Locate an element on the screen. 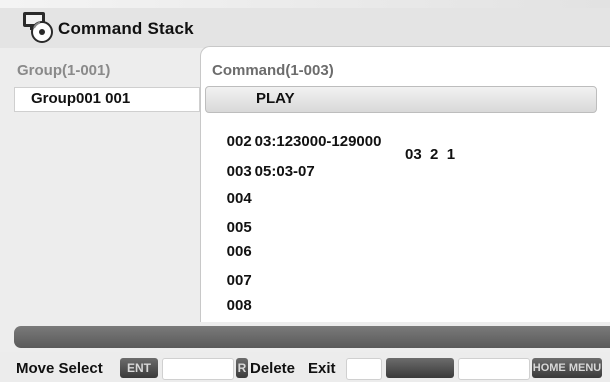  page-title: Command Stack is located at coordinates (126, 28).